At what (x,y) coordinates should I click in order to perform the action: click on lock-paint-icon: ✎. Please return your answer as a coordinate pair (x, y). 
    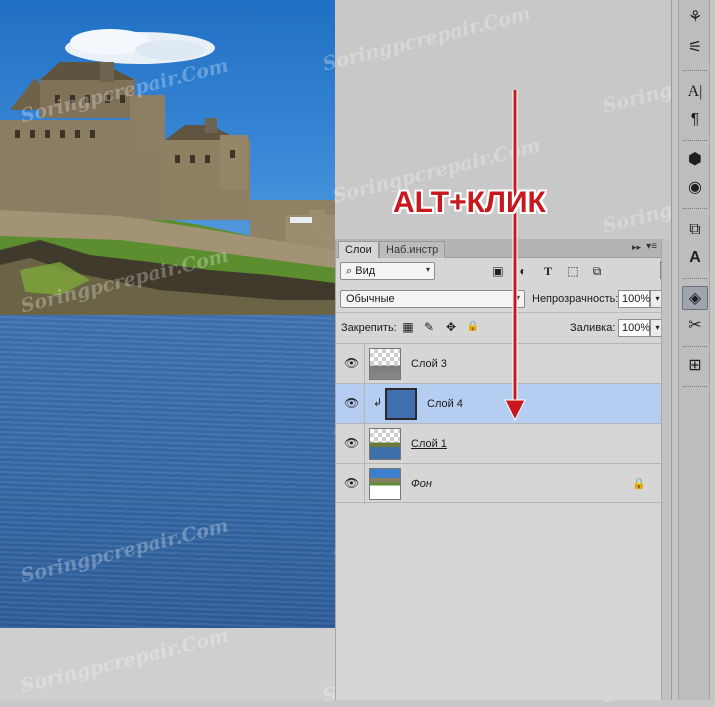
    Looking at the image, I should click on (429, 327).